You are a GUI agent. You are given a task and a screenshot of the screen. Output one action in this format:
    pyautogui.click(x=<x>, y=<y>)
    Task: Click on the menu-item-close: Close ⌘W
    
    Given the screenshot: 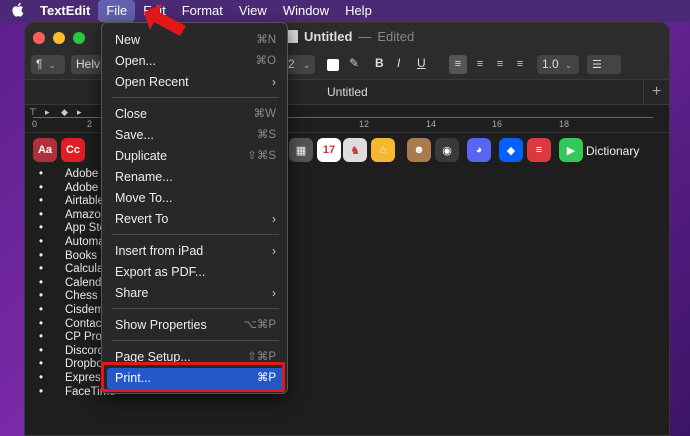 What is the action you would take?
    pyautogui.click(x=195, y=114)
    